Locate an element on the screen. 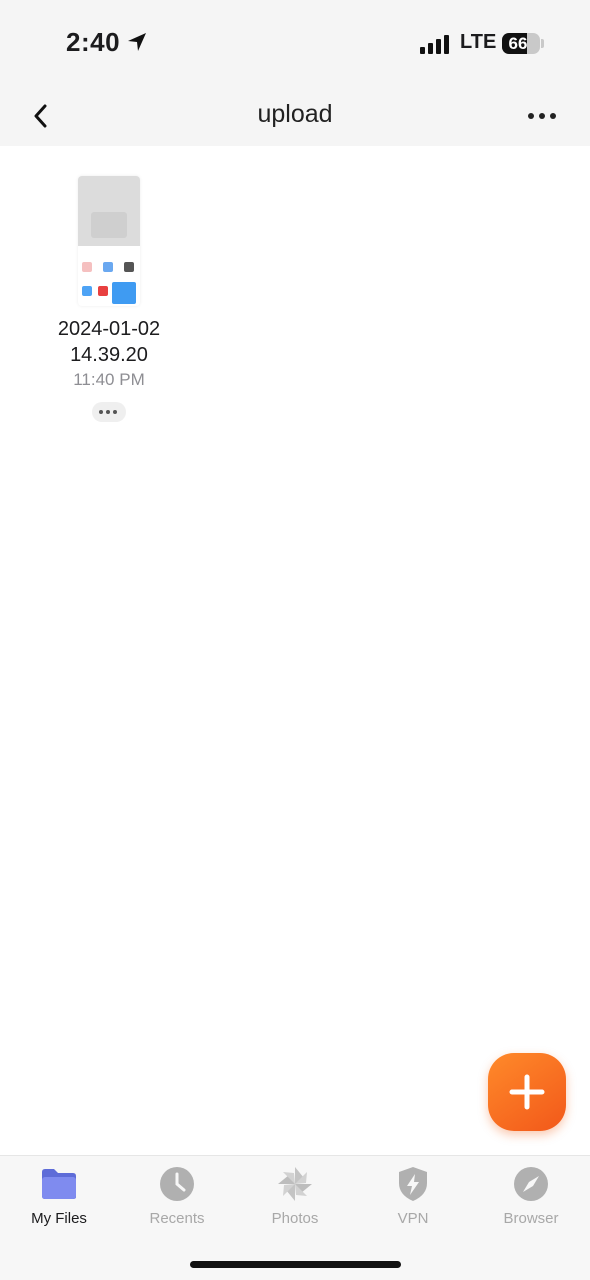  more-options-button is located at coordinates (542, 116).